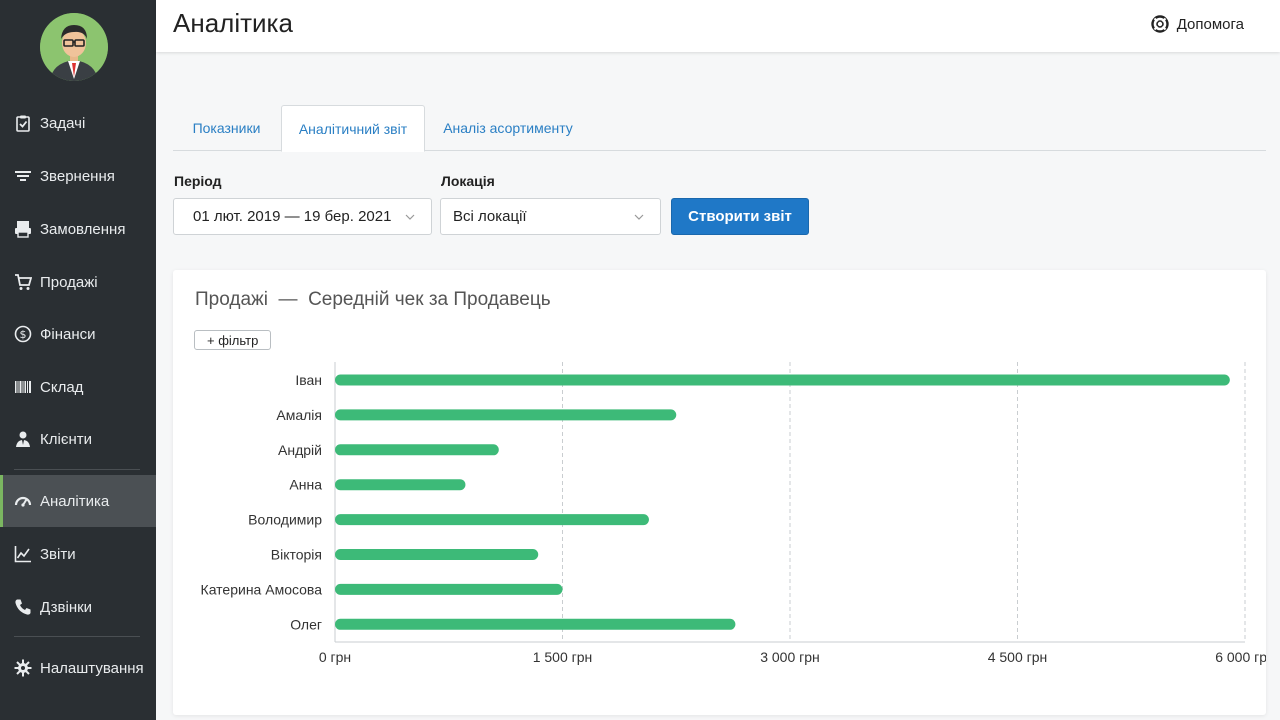 The width and height of the screenshot is (1280, 720). I want to click on category-label: Вікторія, so click(296, 555).